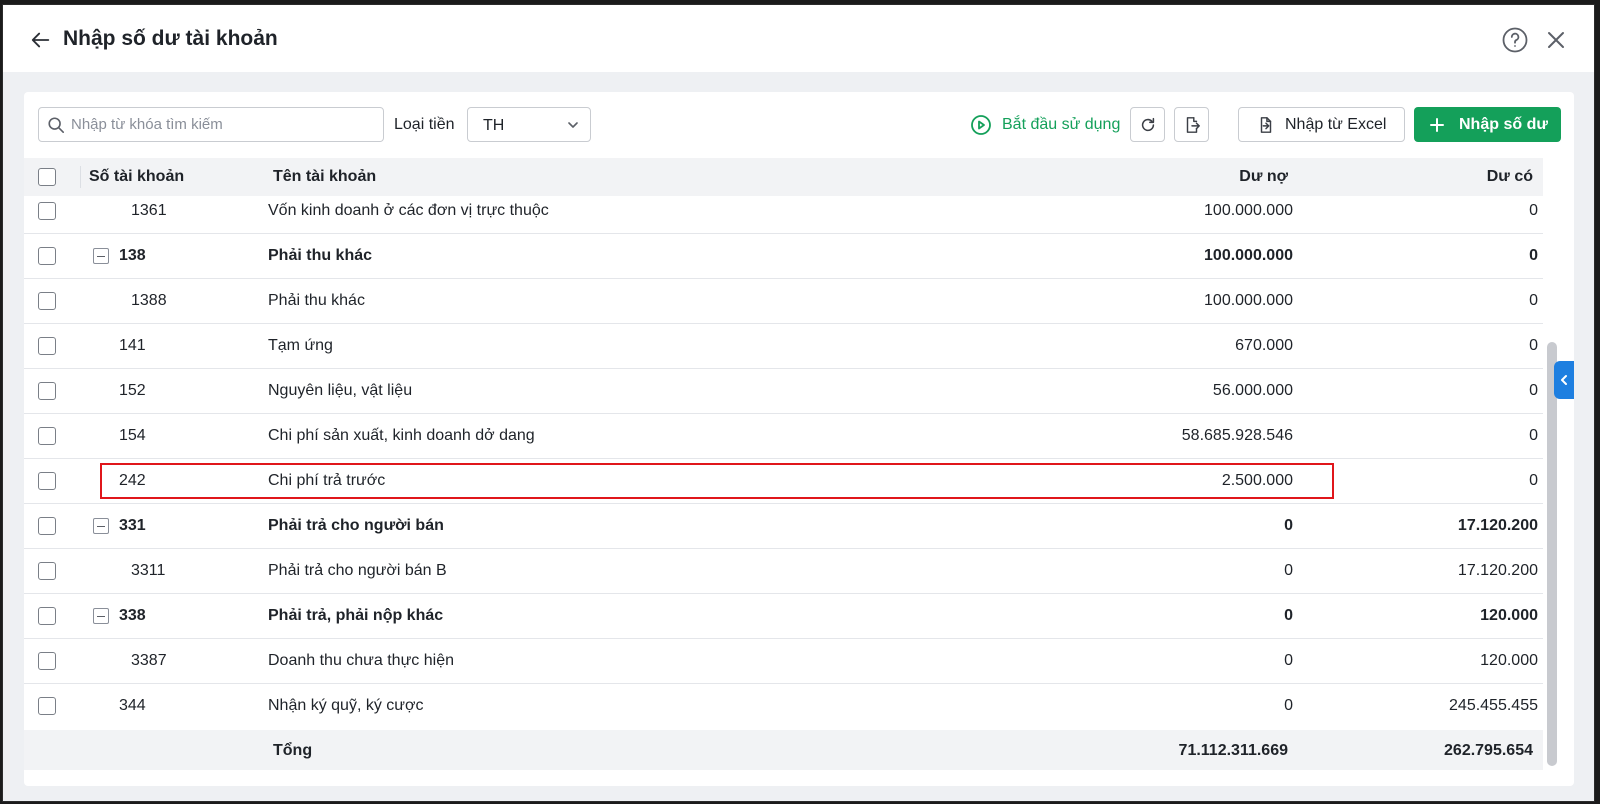 The width and height of the screenshot is (1600, 804). What do you see at coordinates (132, 480) in the screenshot?
I see `cell-account-no: 242` at bounding box center [132, 480].